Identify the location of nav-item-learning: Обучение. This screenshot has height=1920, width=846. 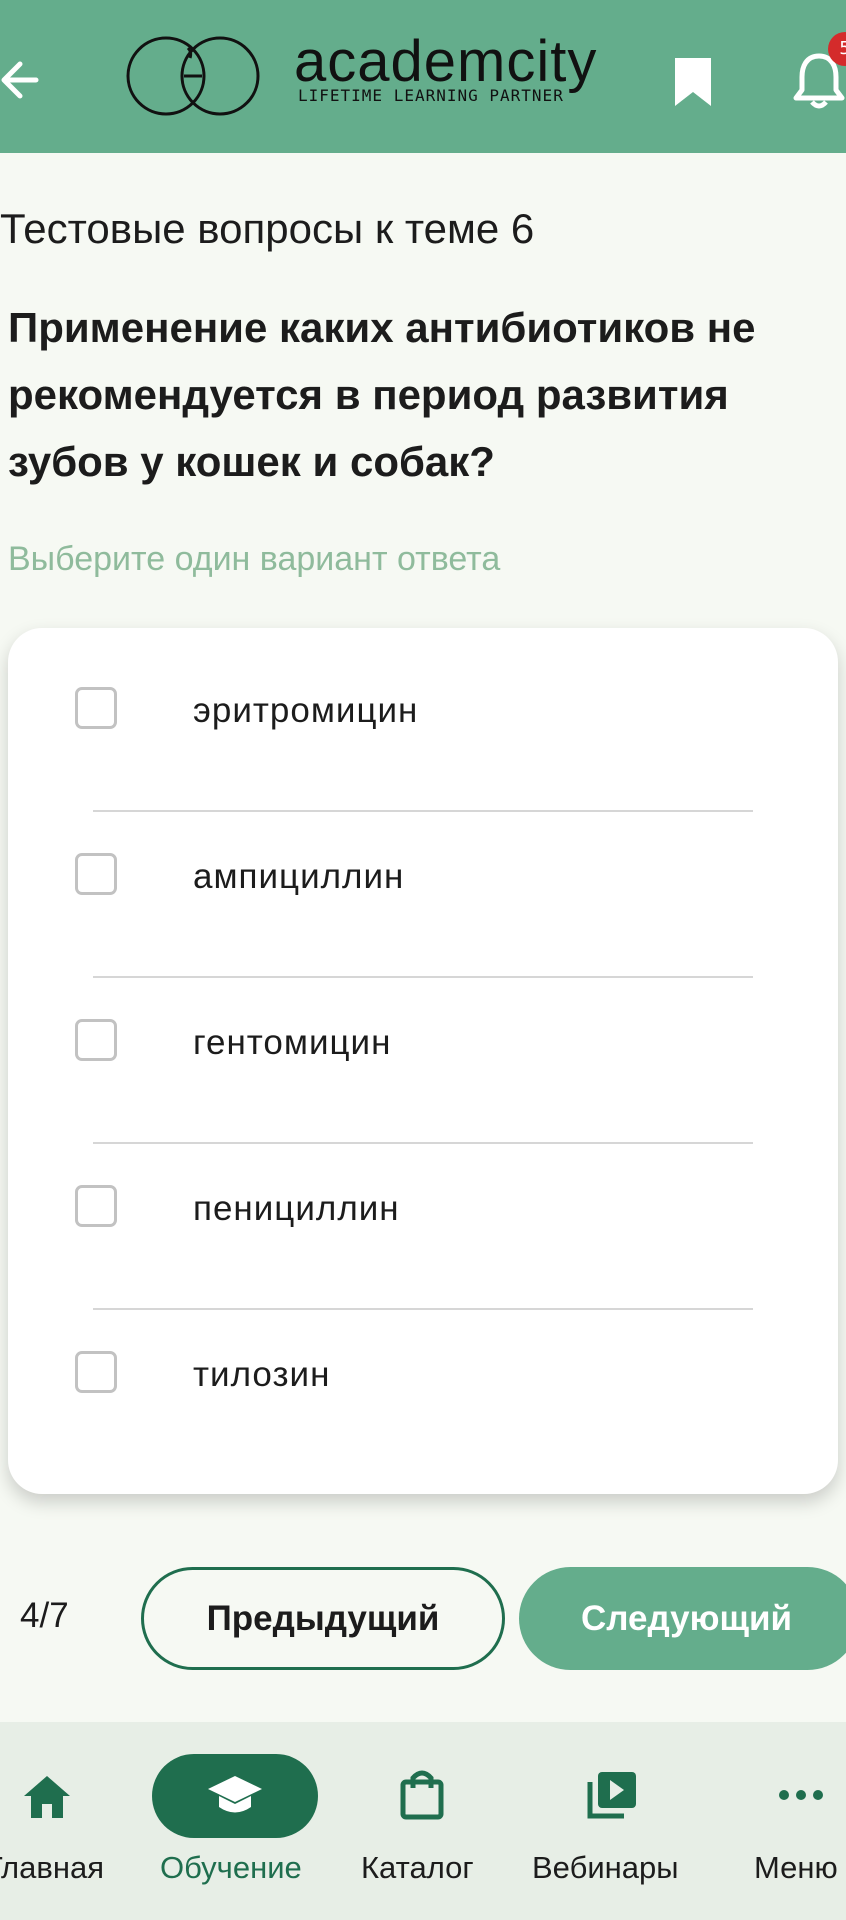
(235, 1821).